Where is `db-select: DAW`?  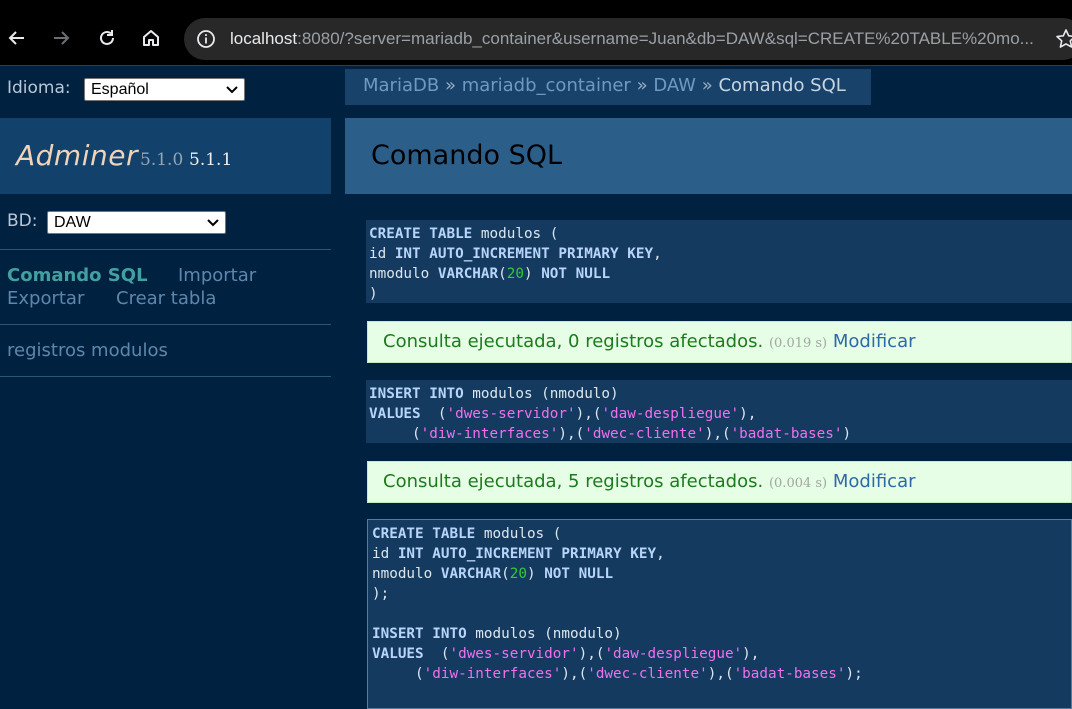
db-select: DAW is located at coordinates (136, 222).